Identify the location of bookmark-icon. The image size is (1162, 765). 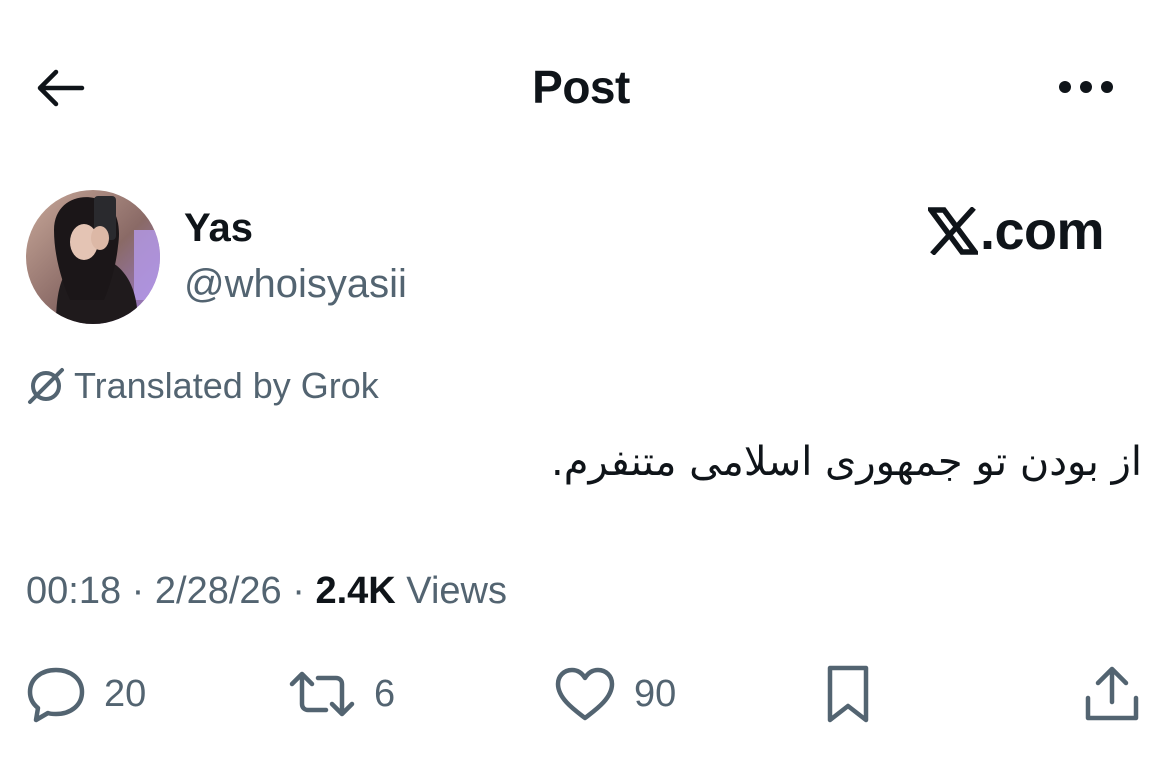
(848, 694).